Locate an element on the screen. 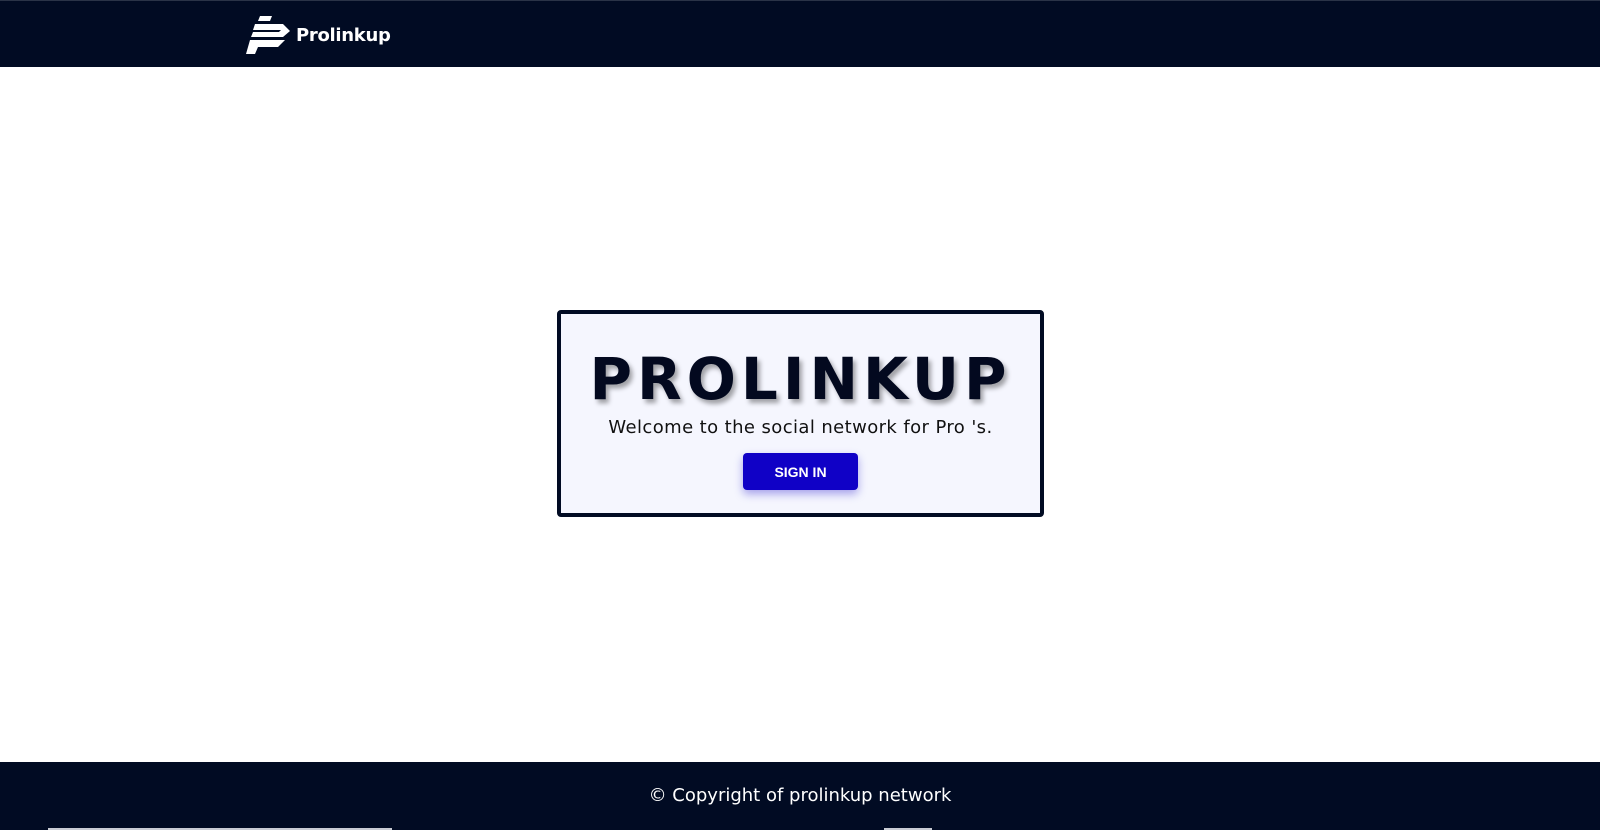  prolinkup-logo-icon is located at coordinates (268, 35).